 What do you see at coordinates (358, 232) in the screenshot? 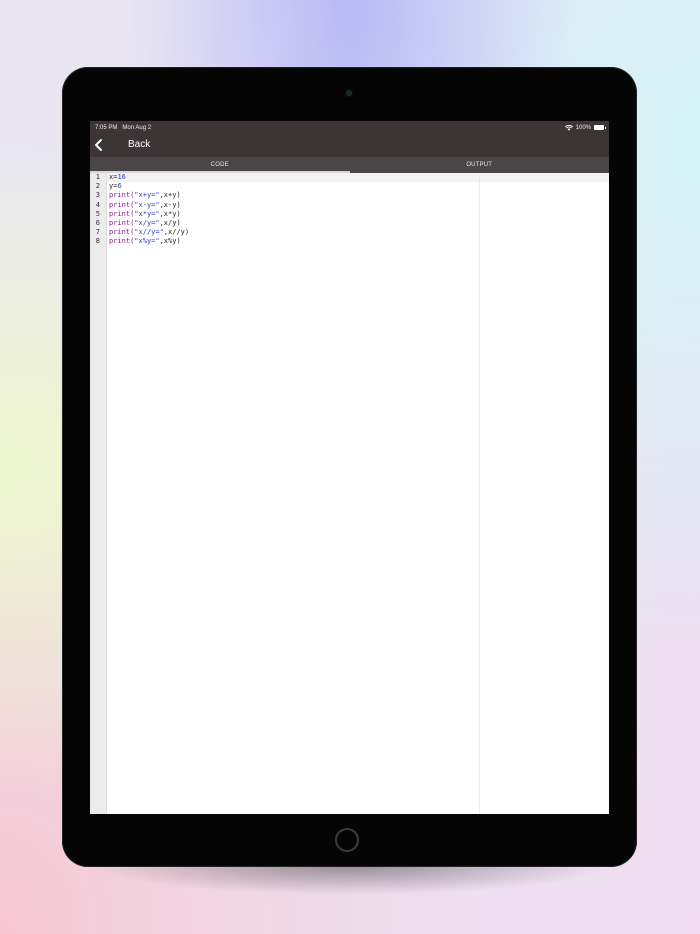
I see `code-line: print("x//y=",x//y)` at bounding box center [358, 232].